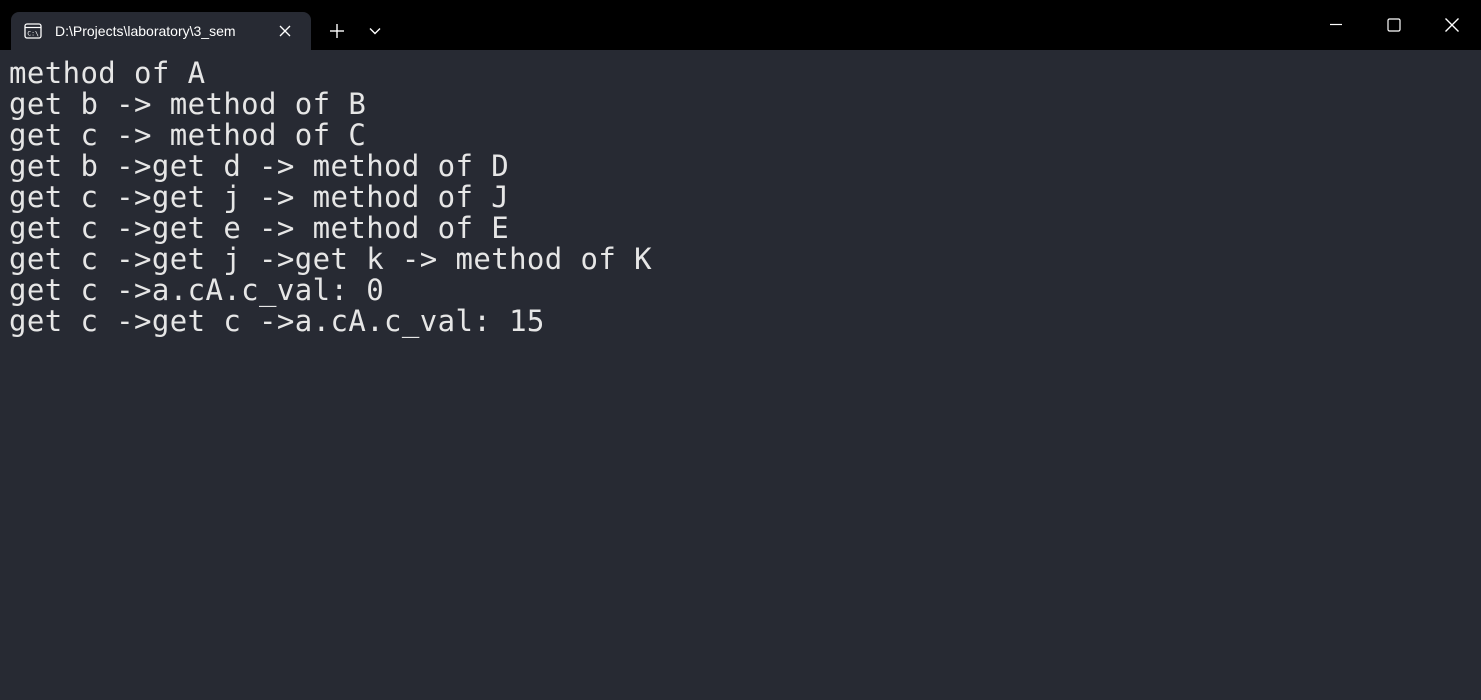 This screenshot has width=1481, height=700. I want to click on terminal-icon: C:\, so click(33, 31).